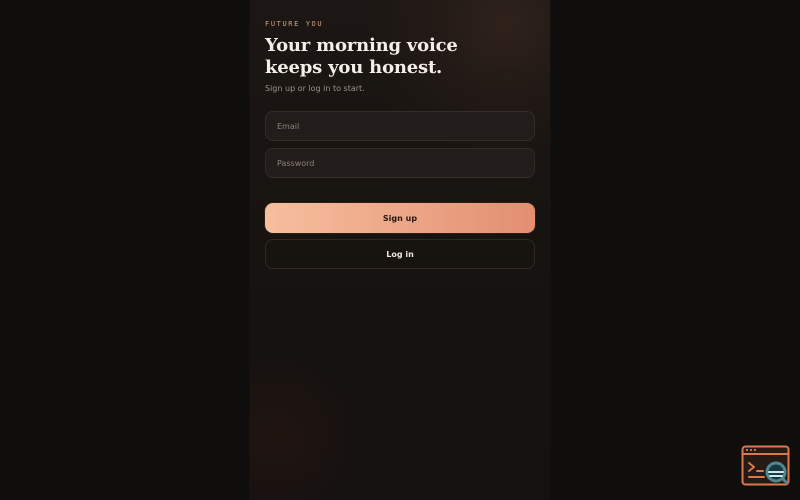  Describe the element at coordinates (400, 163) in the screenshot. I see `password-field` at that location.